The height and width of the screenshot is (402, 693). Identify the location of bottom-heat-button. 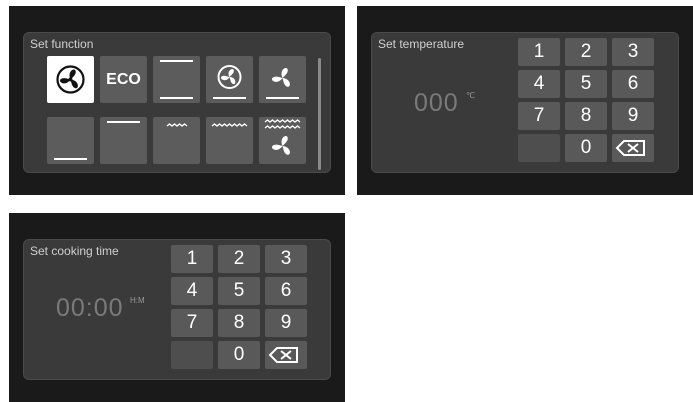
(70, 140).